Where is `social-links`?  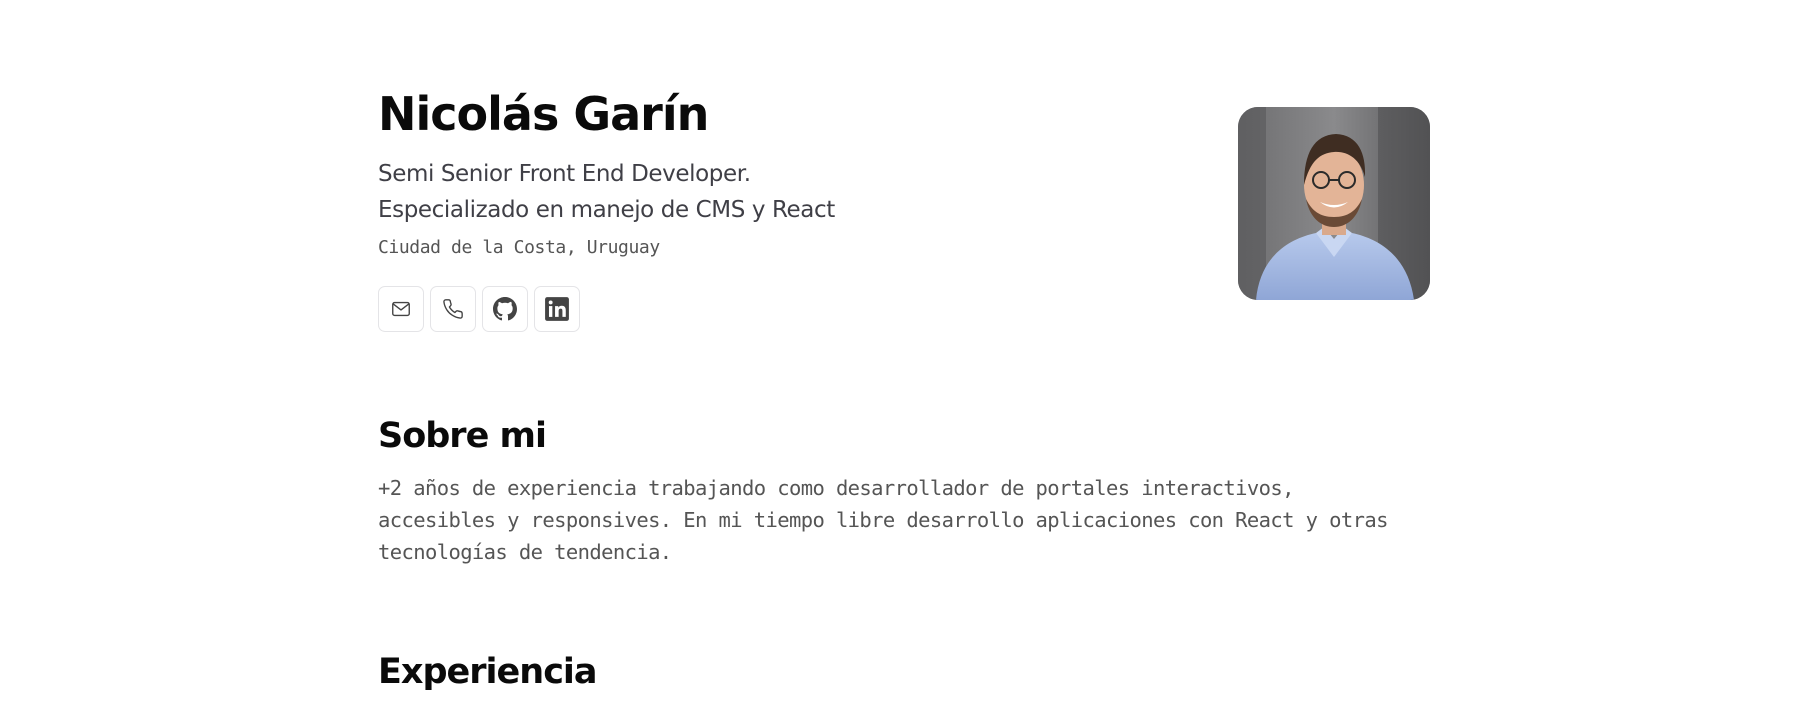
social-links is located at coordinates (479, 309).